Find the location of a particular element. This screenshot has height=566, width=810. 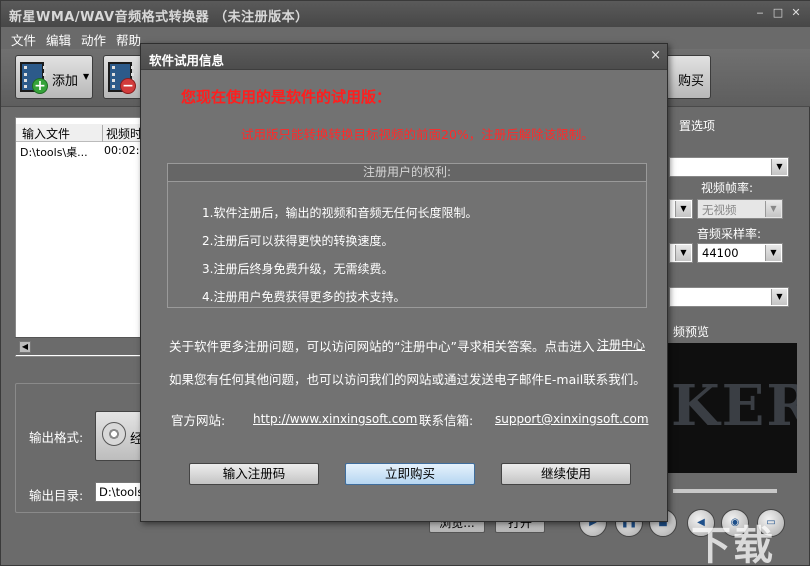

output-dir-label: 输出目录: is located at coordinates (56, 495).